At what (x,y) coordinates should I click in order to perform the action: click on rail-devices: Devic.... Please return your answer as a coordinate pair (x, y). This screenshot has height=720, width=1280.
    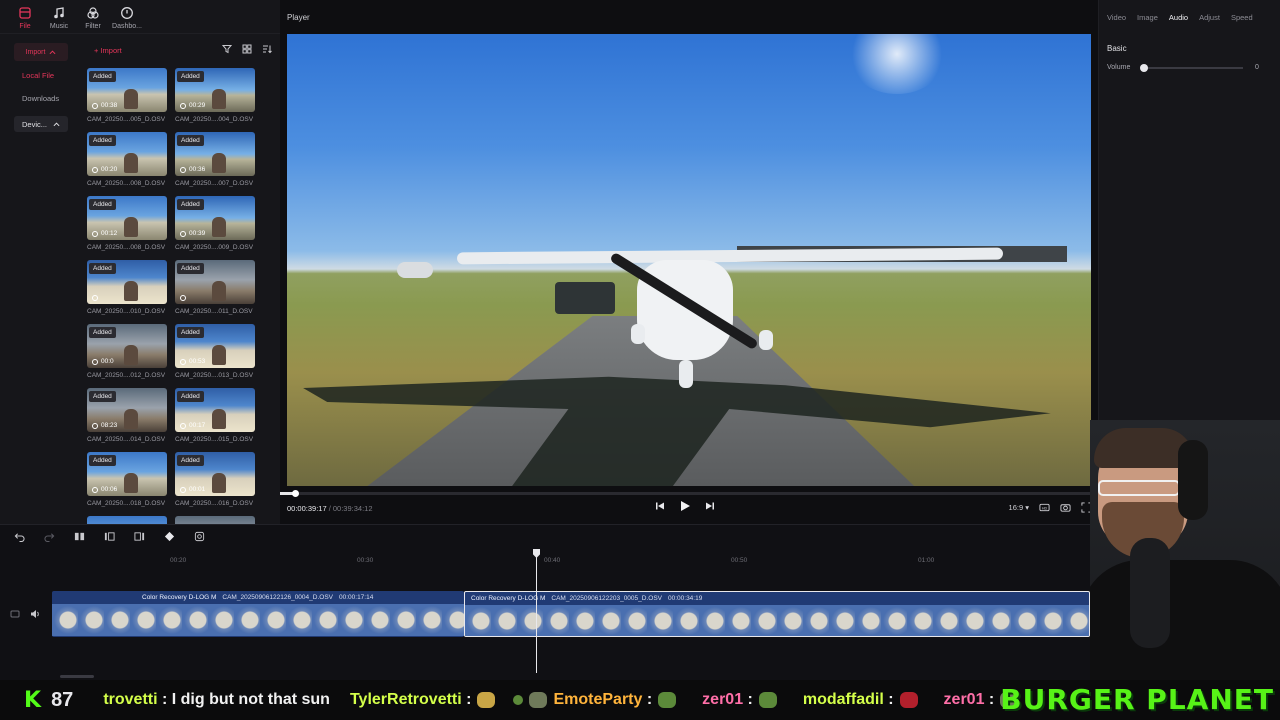
    Looking at the image, I should click on (41, 124).